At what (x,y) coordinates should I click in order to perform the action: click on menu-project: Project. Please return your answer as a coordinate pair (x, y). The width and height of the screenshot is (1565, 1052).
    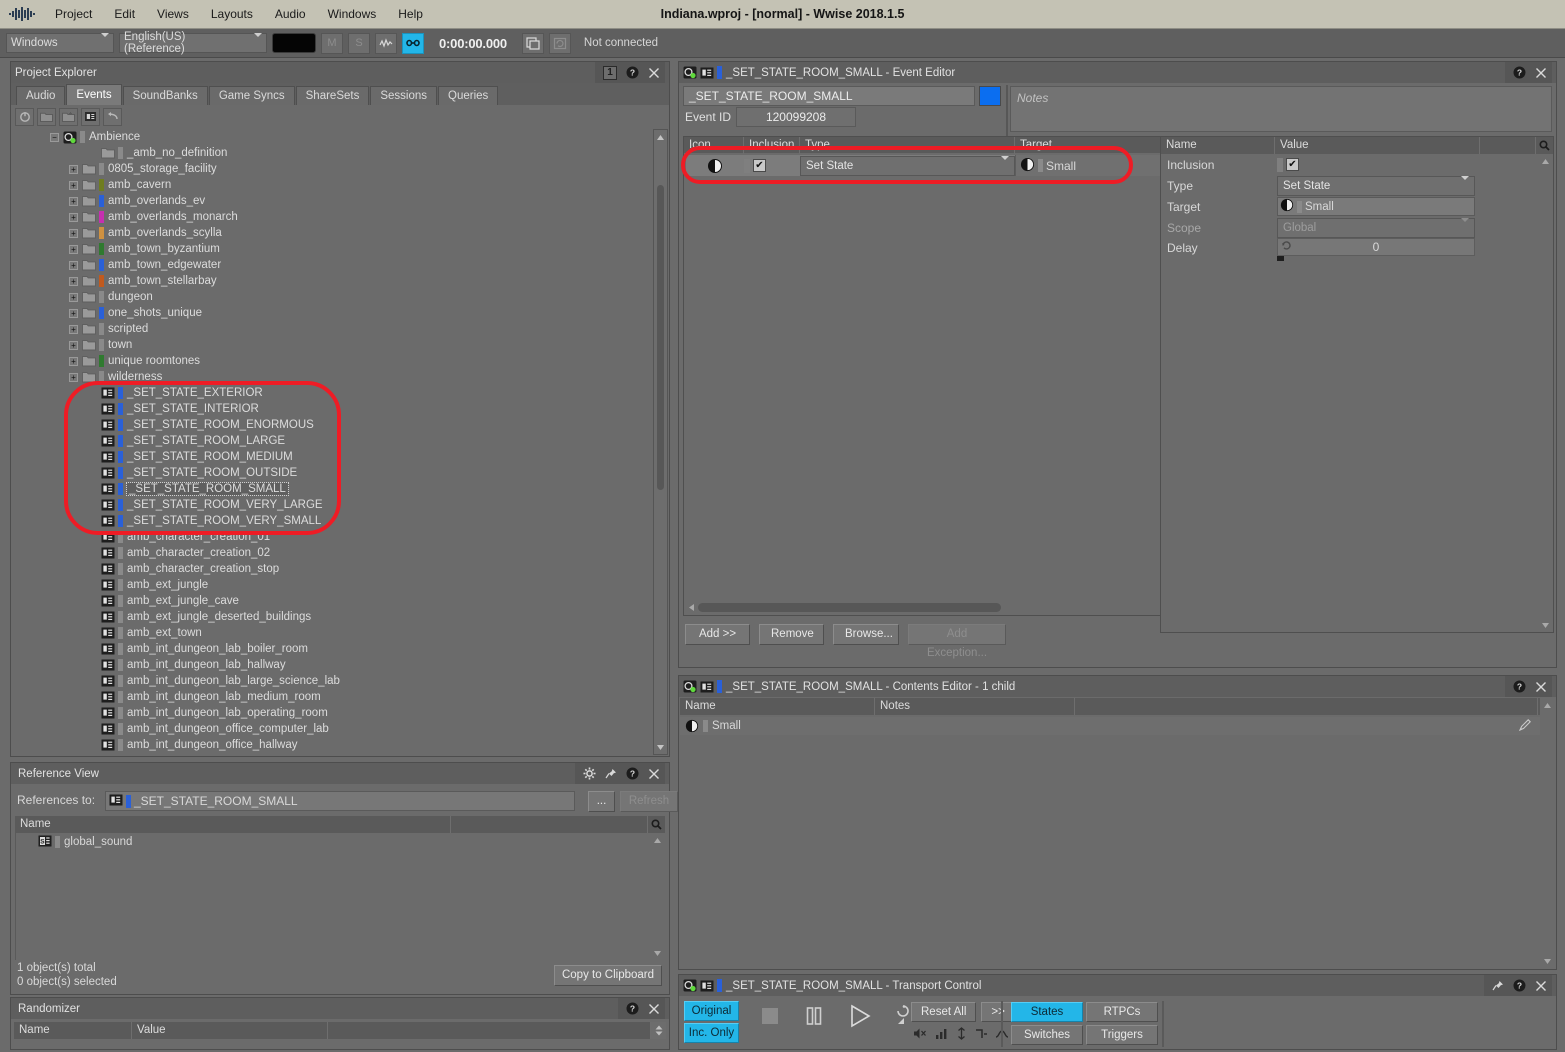
    Looking at the image, I should click on (73, 14).